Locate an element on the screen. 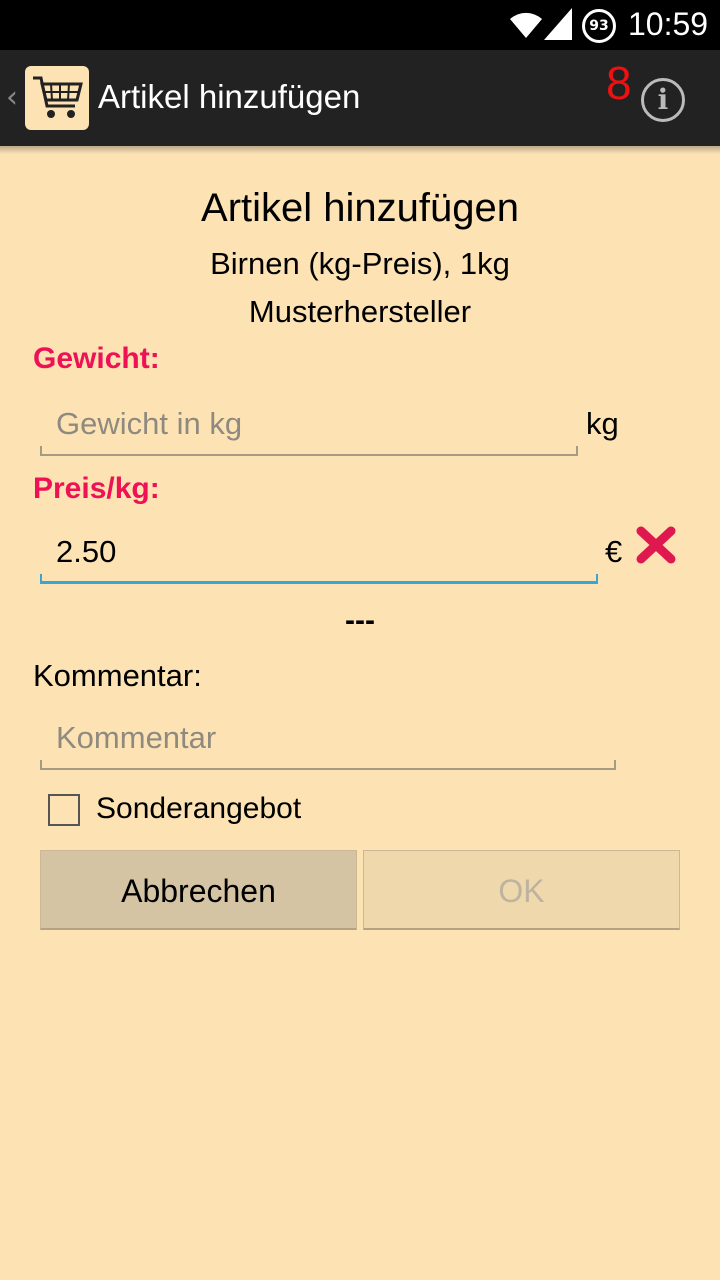  battery-icon: 93 is located at coordinates (599, 26).